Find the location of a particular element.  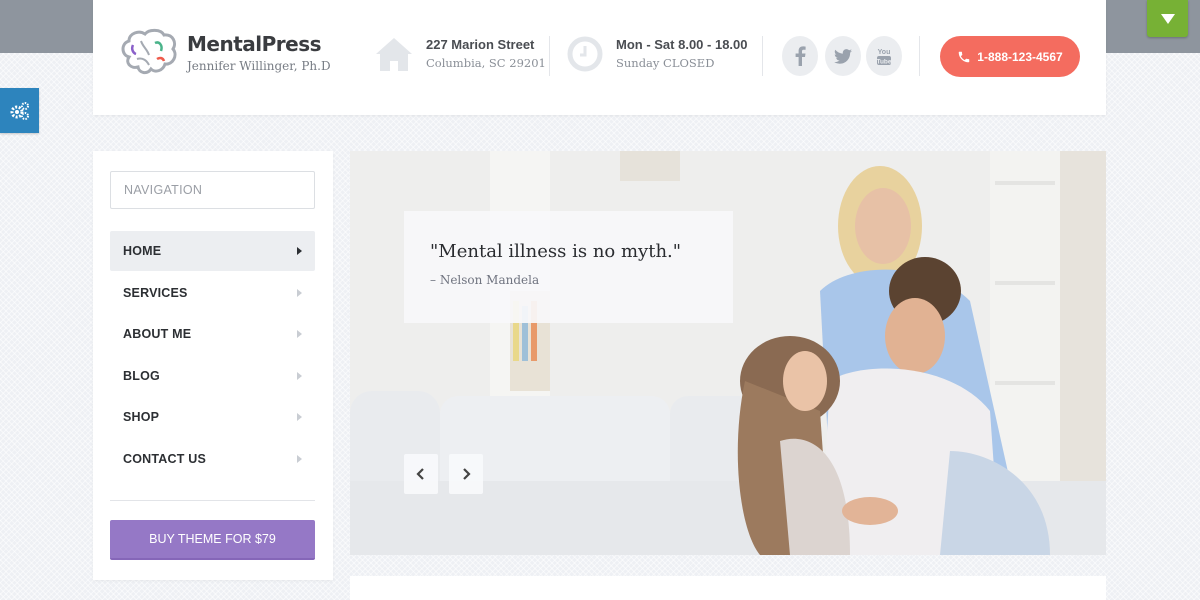

svg-text: You is located at coordinates (884, 52).